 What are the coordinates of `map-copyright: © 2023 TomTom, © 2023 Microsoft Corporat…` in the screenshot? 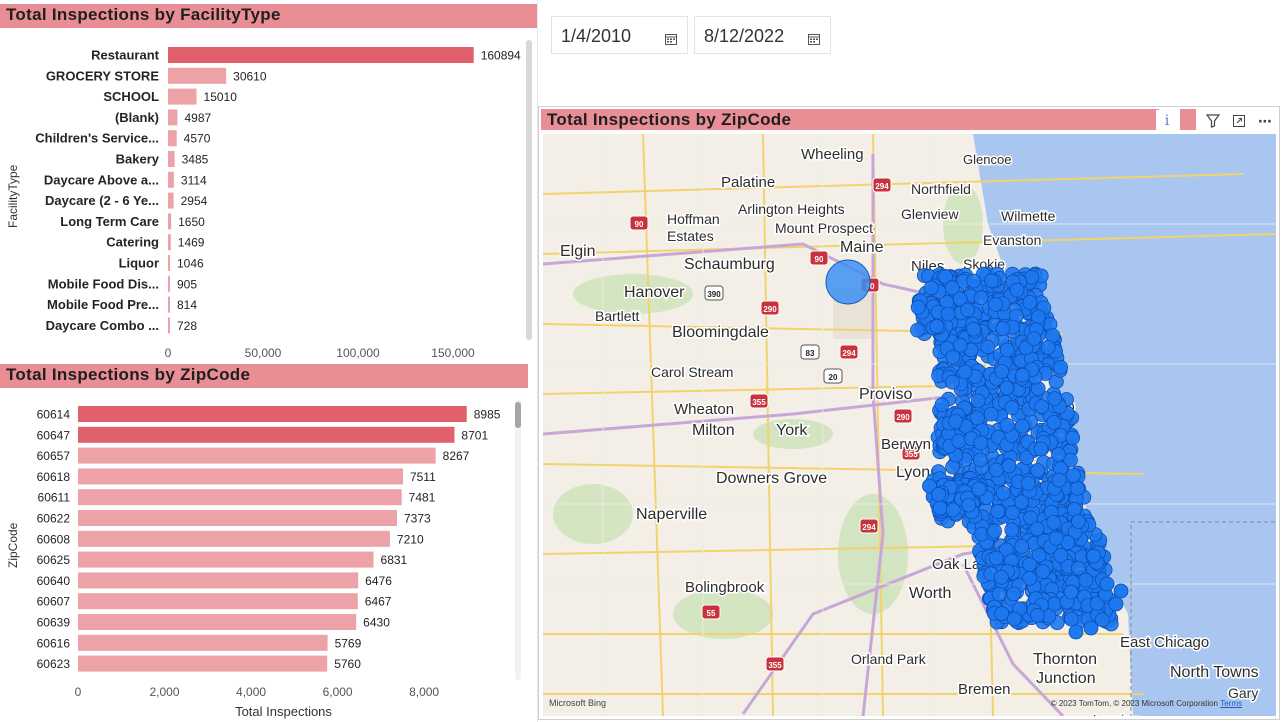 It's located at (1134, 703).